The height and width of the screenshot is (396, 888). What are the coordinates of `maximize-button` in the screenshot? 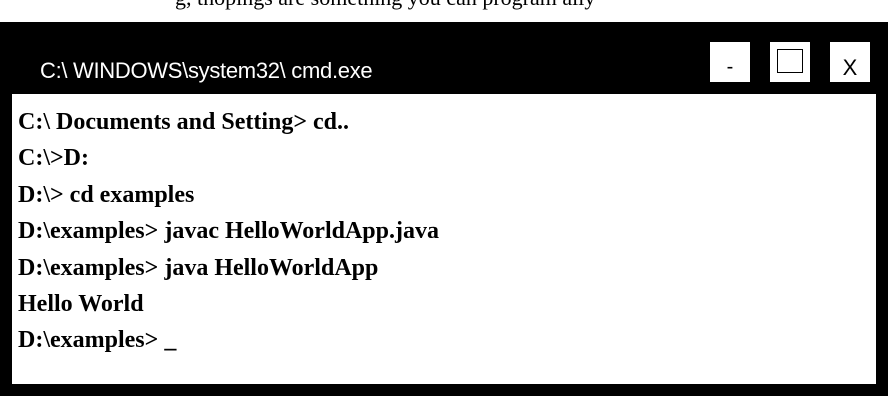 It's located at (790, 62).